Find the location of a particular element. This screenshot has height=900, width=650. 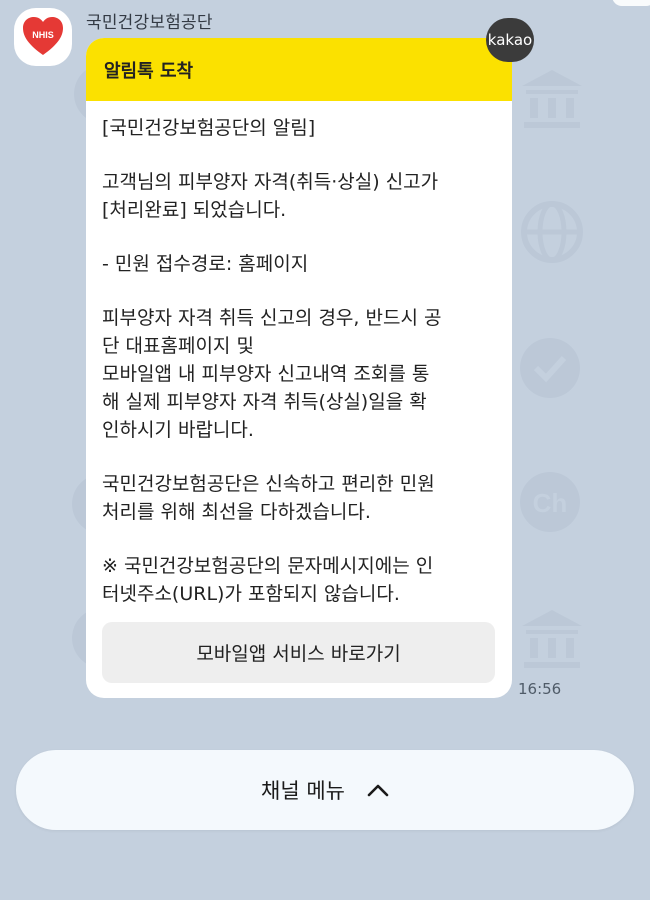

guide-line: 인하시기 바랍니다. is located at coordinates (178, 430).